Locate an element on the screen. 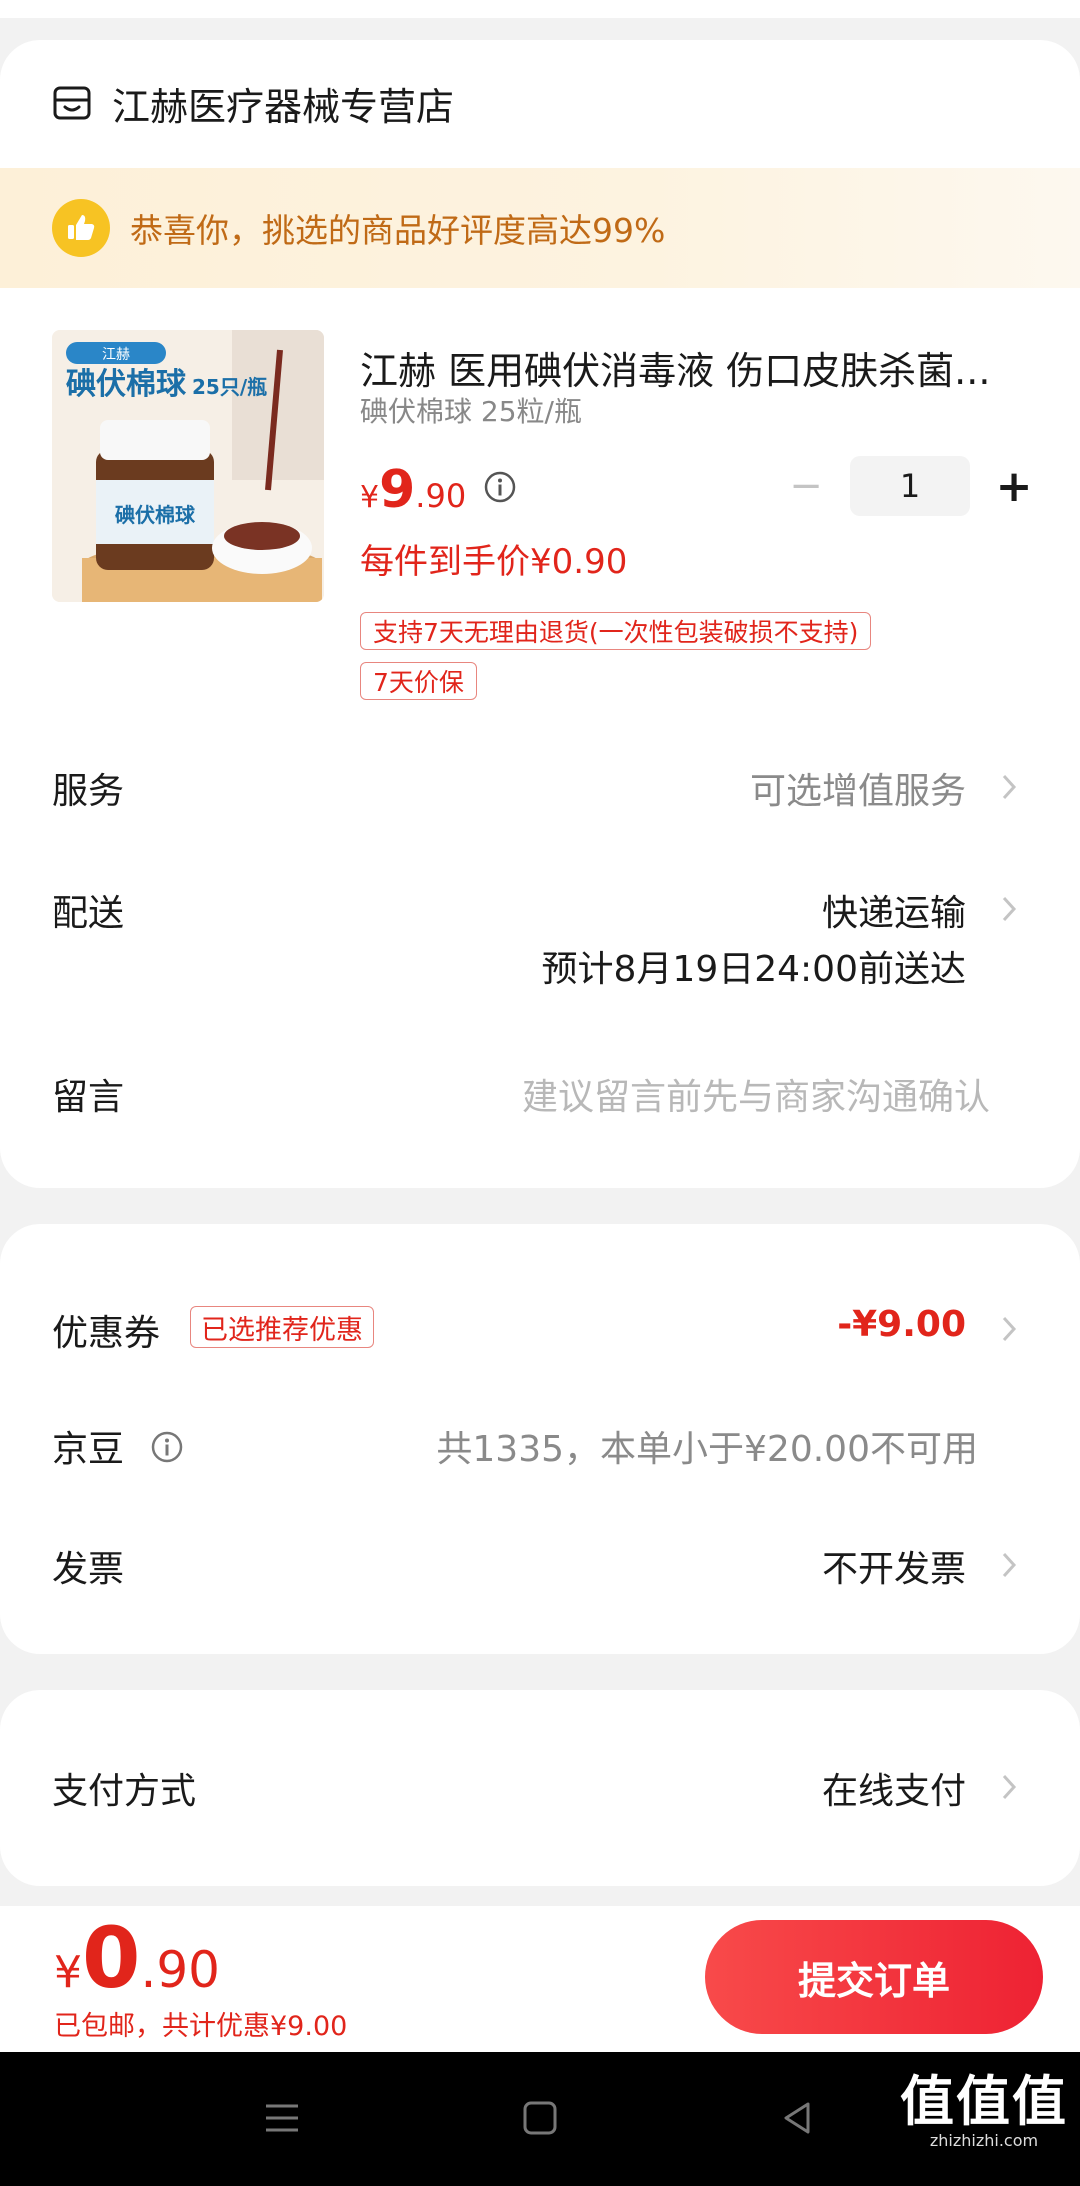 The height and width of the screenshot is (2186, 1080). total-price: ¥ 0 .90 is located at coordinates (137, 1958).